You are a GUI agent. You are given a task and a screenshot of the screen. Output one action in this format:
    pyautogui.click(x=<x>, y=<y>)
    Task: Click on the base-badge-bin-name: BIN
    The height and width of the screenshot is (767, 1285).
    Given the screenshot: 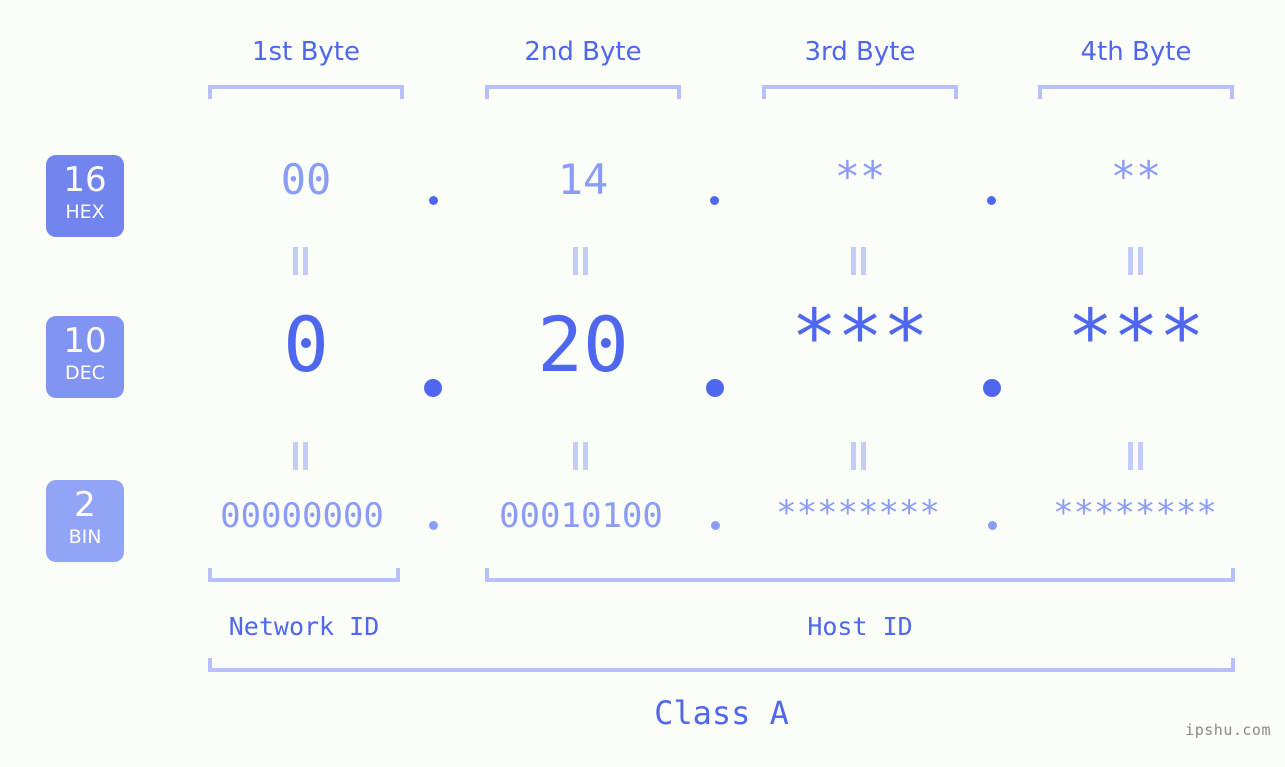 What is the action you would take?
    pyautogui.click(x=85, y=537)
    